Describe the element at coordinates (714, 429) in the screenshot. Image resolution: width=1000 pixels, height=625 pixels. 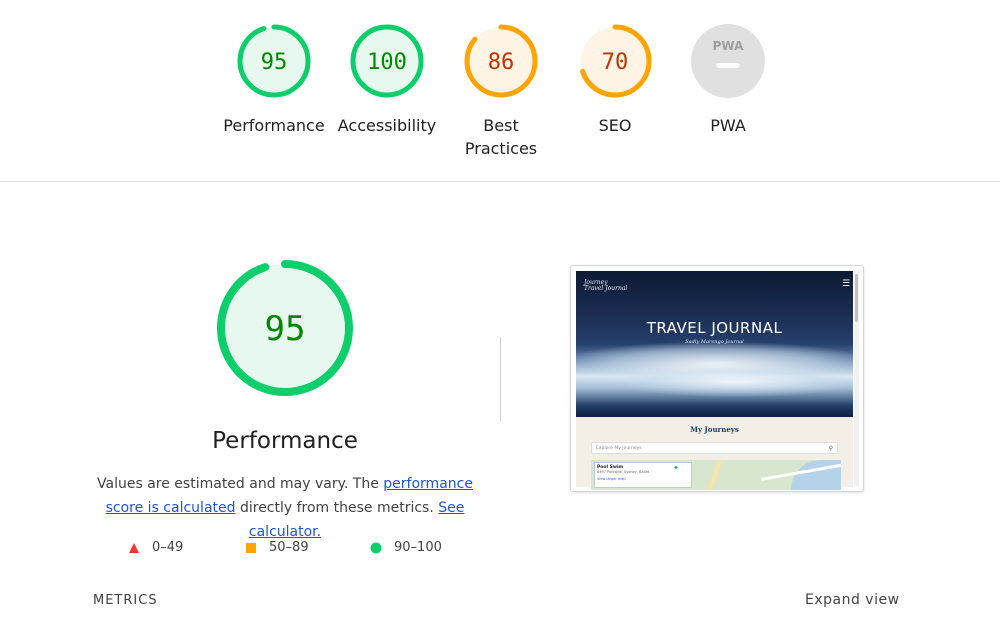
I see `section-title: My Journeys` at that location.